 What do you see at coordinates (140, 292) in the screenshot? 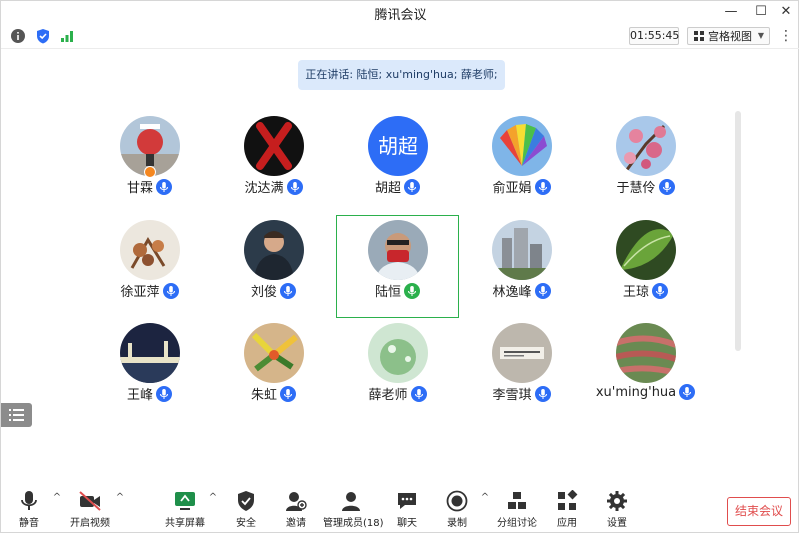
I see `participant-name: 徐亚萍` at bounding box center [140, 292].